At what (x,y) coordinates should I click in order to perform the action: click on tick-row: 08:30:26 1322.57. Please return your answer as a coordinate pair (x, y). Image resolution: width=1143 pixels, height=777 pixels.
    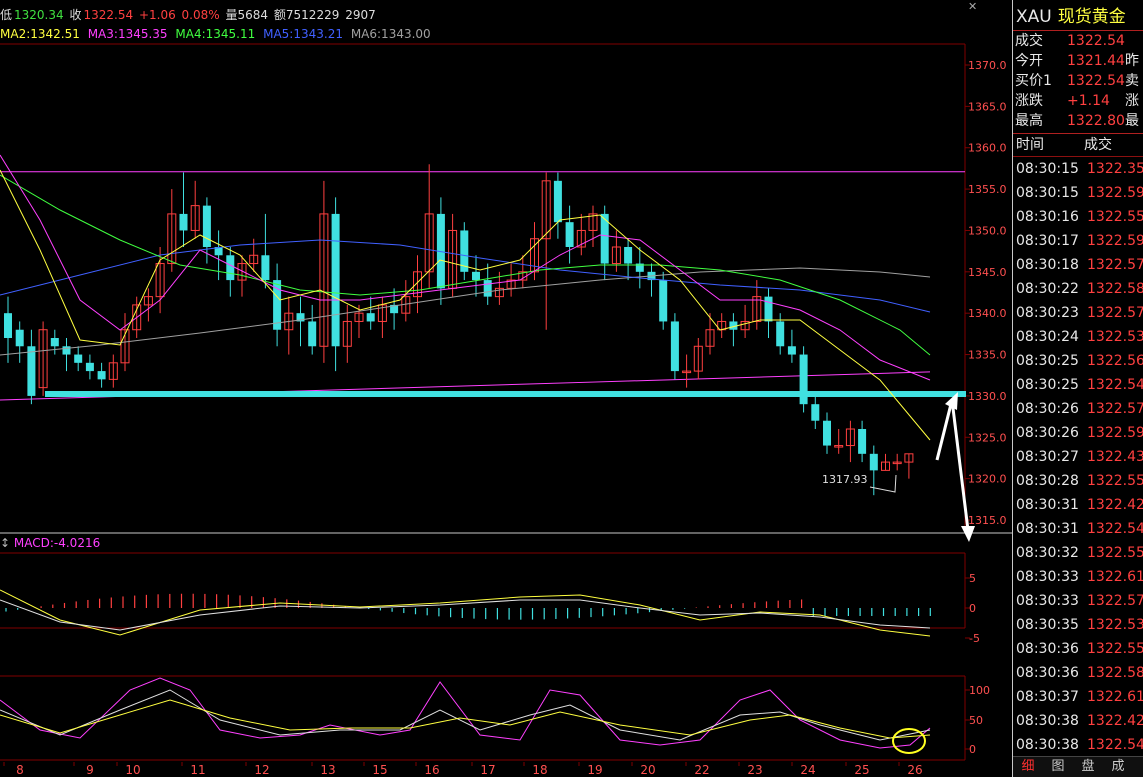
    Looking at the image, I should click on (1078, 409).